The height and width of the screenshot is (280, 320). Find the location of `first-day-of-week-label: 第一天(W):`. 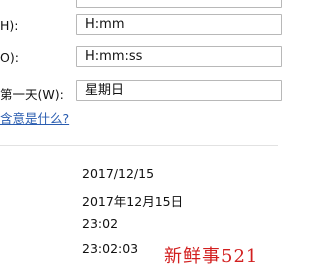

first-day-of-week-label: 第一天(W): is located at coordinates (32, 94).